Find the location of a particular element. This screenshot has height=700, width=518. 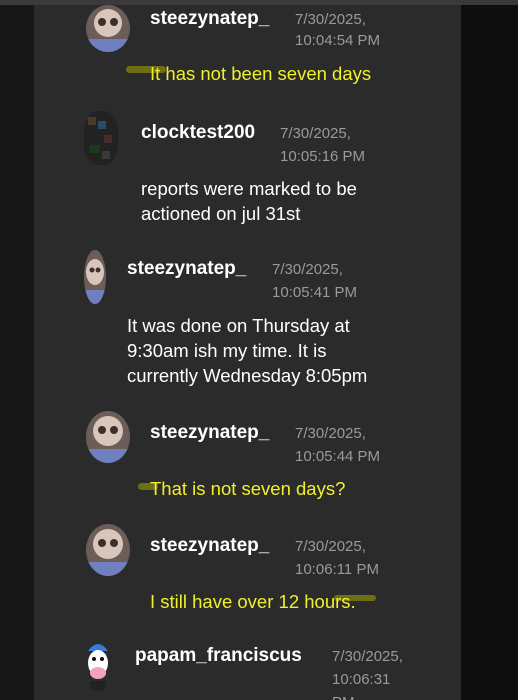

username: papam_franciscus is located at coordinates (218, 656).